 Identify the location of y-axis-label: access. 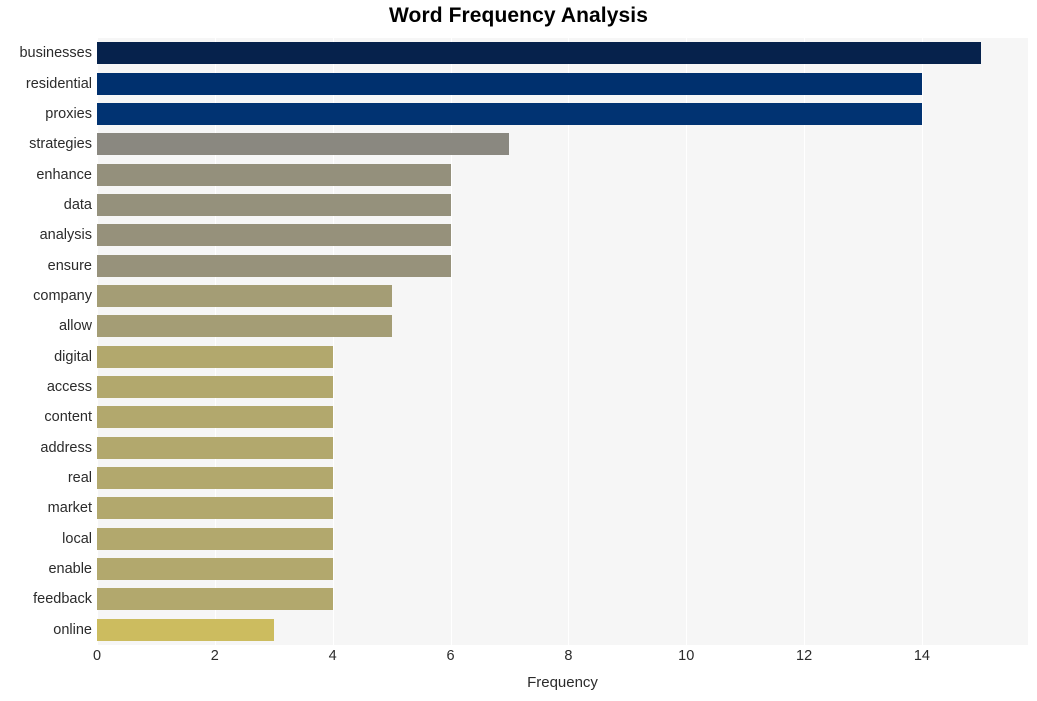
(69, 387).